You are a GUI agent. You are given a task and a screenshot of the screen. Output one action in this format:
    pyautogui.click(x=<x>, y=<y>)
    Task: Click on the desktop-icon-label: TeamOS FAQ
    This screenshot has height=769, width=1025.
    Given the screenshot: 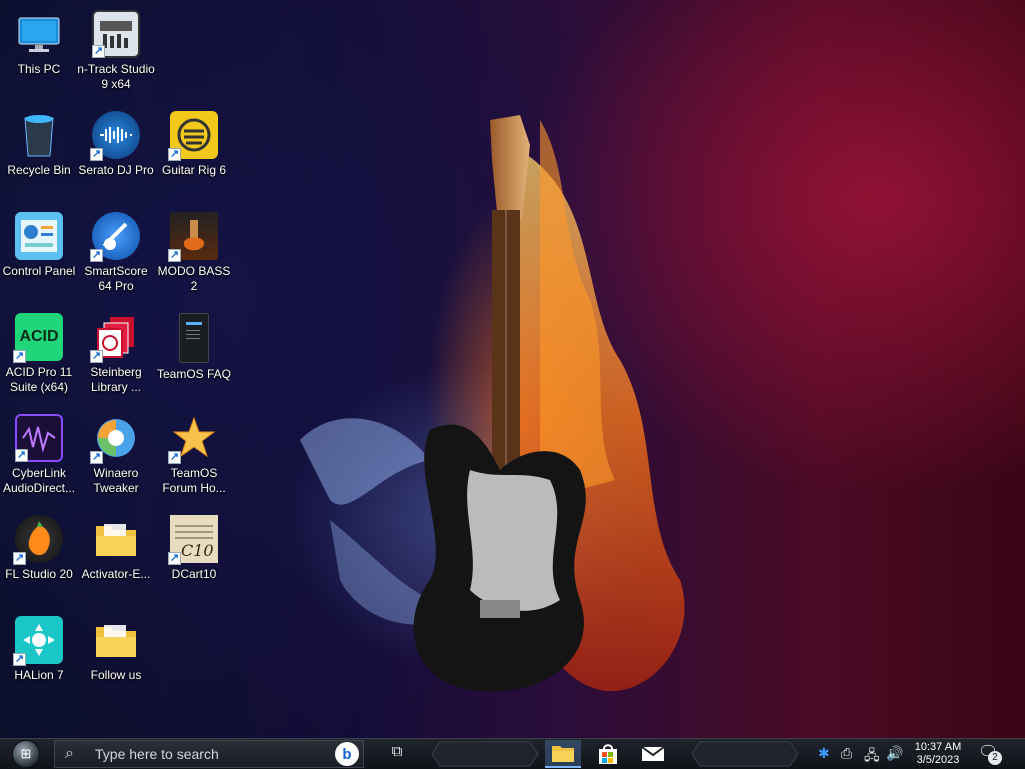 What is the action you would take?
    pyautogui.click(x=194, y=374)
    